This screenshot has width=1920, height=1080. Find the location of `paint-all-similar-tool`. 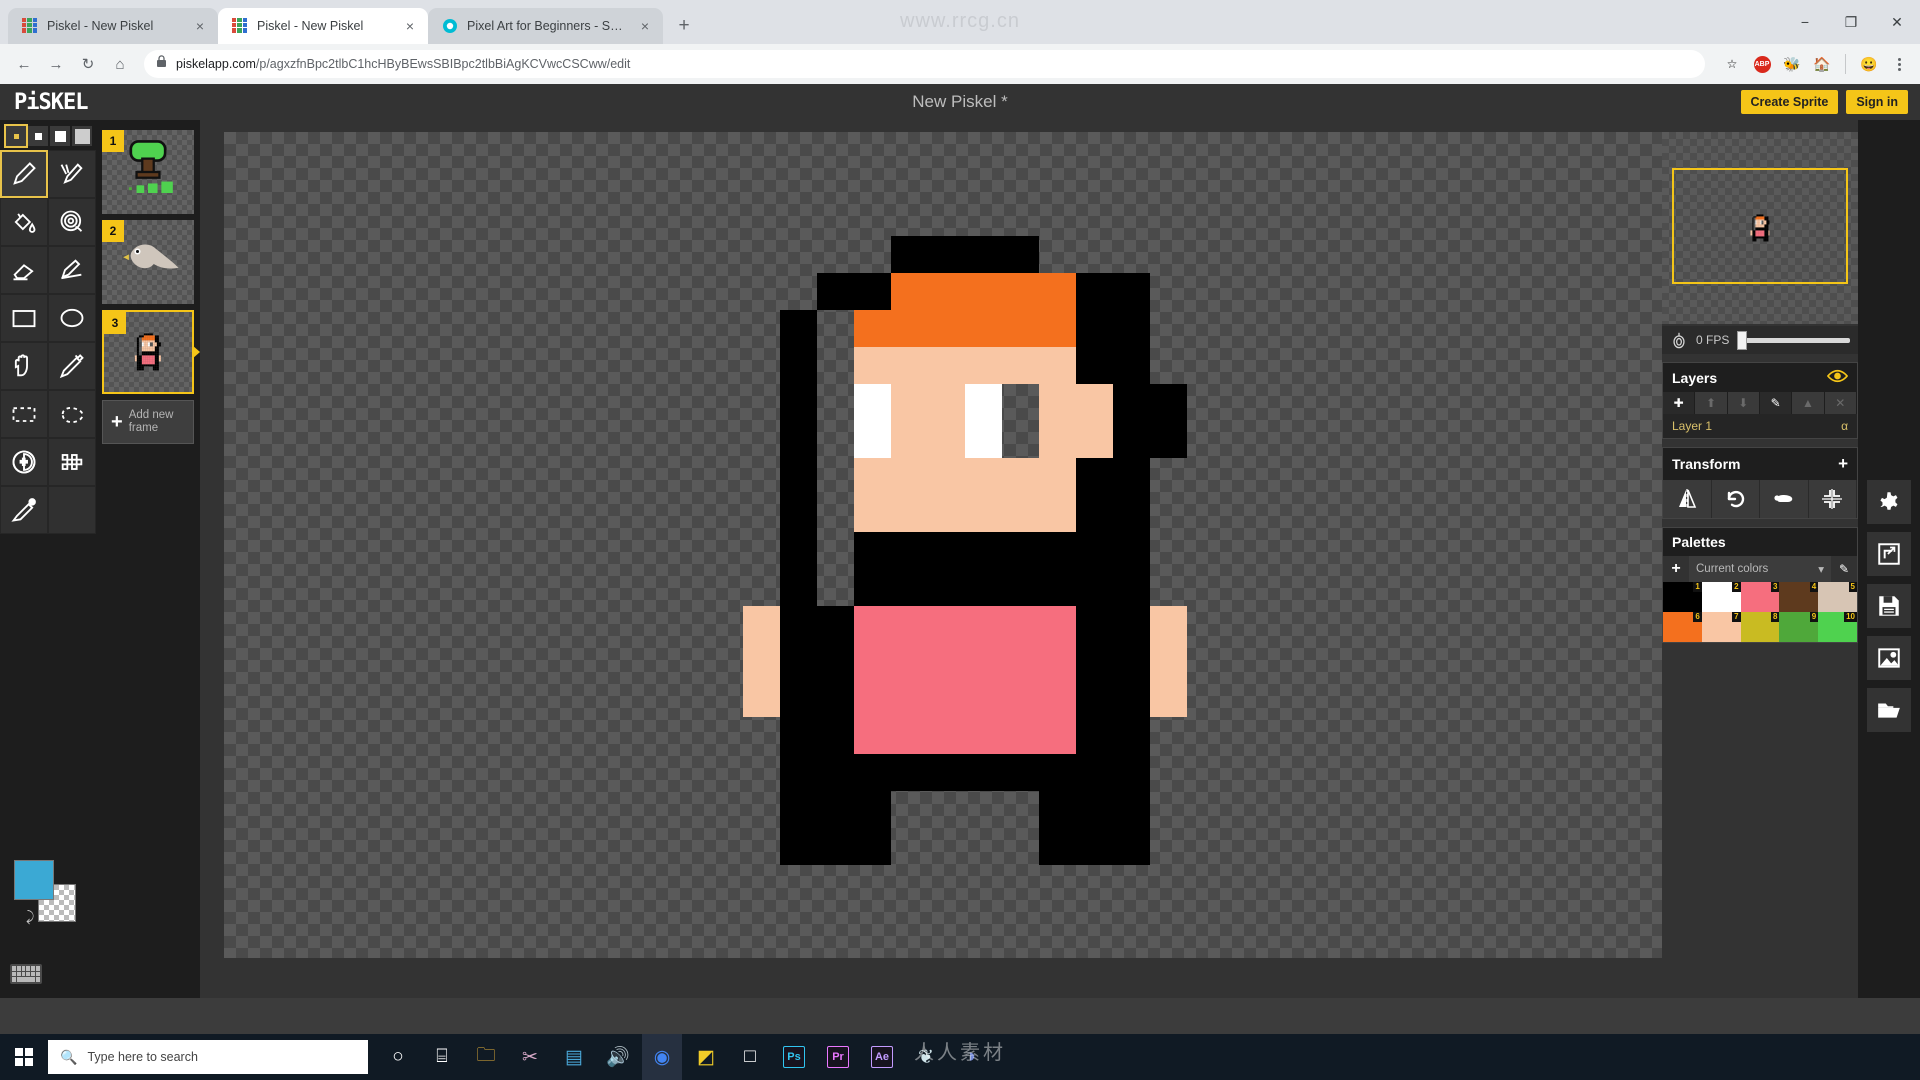

paint-all-similar-tool is located at coordinates (72, 222).